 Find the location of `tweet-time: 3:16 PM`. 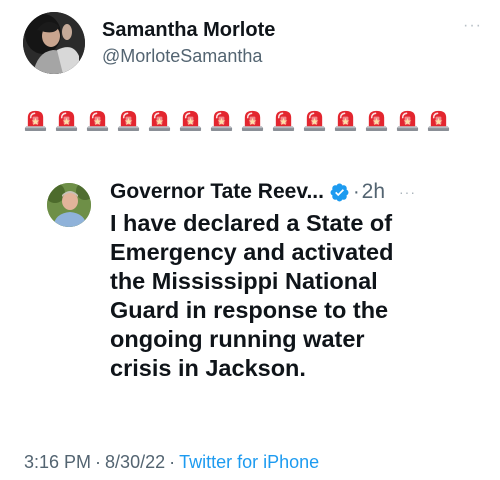

tweet-time: 3:16 PM is located at coordinates (57, 462).